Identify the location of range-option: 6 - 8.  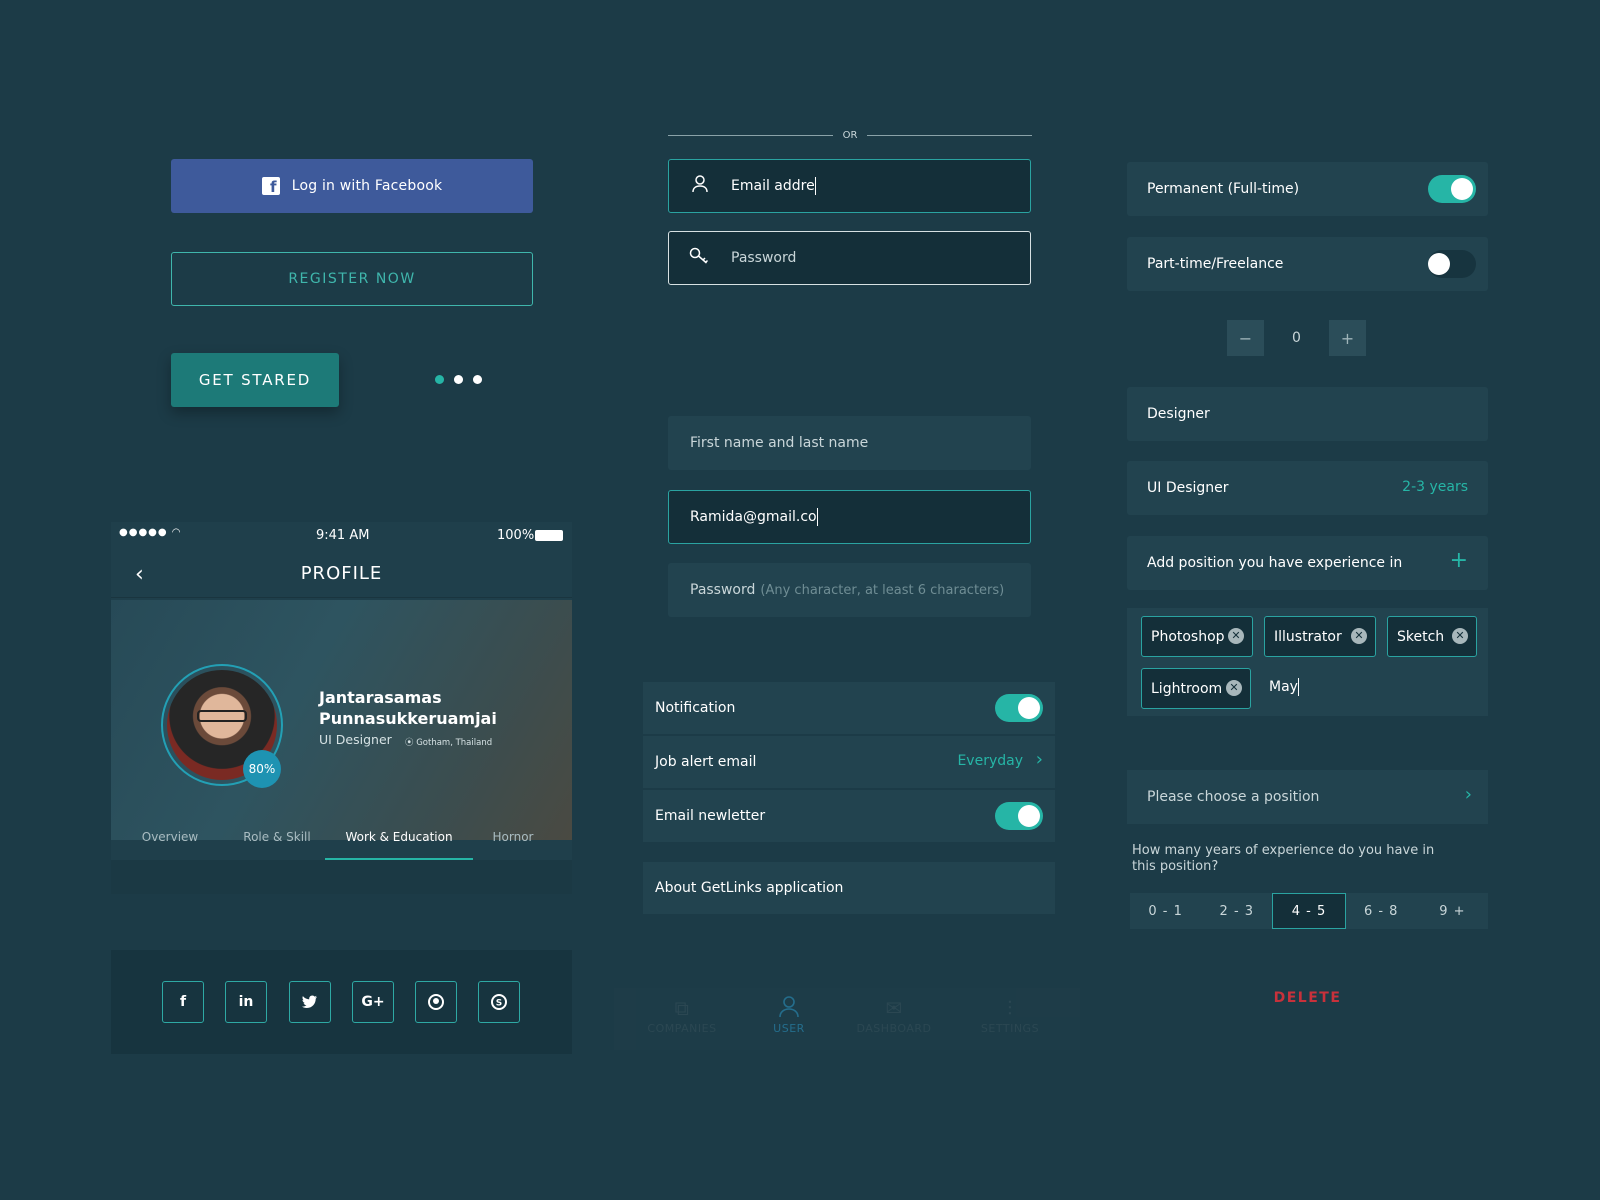
(1381, 911).